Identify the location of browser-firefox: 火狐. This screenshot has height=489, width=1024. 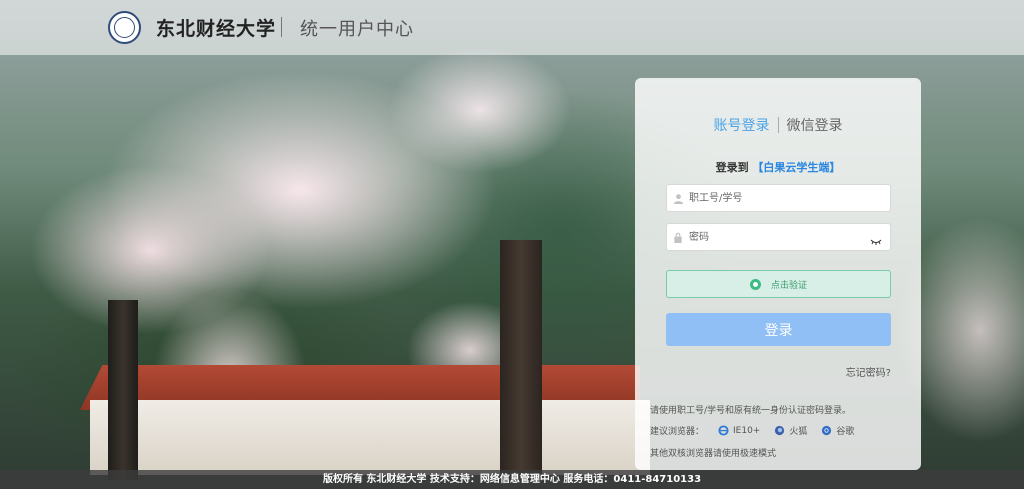
(790, 430).